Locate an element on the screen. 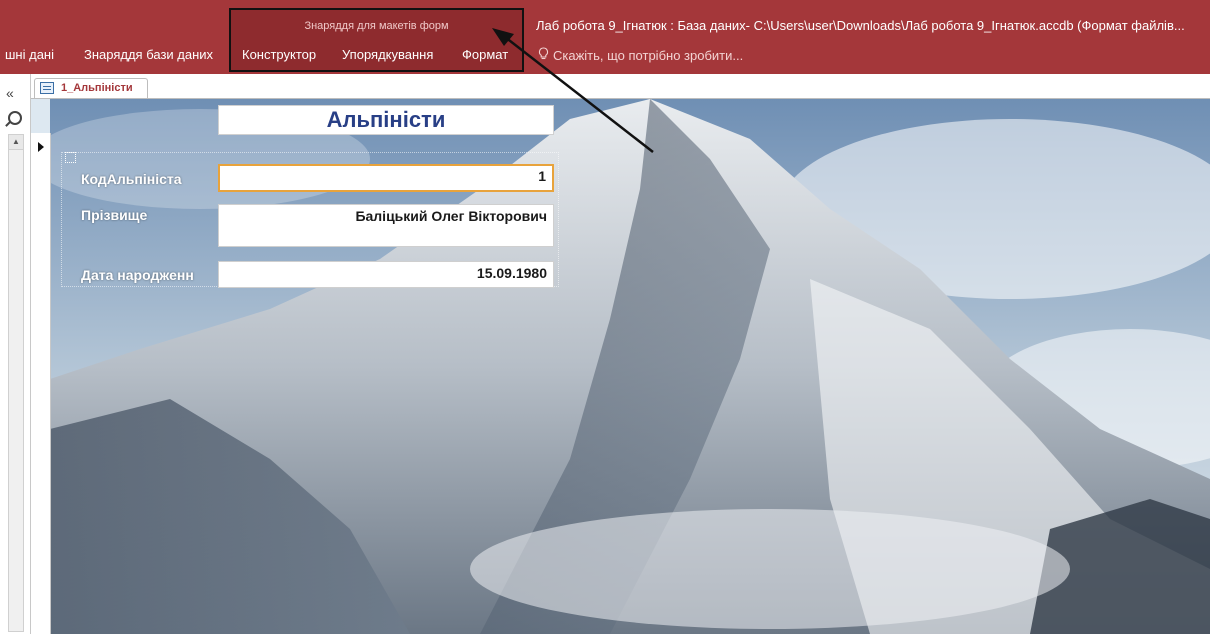  tab-arrange: Упорядкування is located at coordinates (387, 54).